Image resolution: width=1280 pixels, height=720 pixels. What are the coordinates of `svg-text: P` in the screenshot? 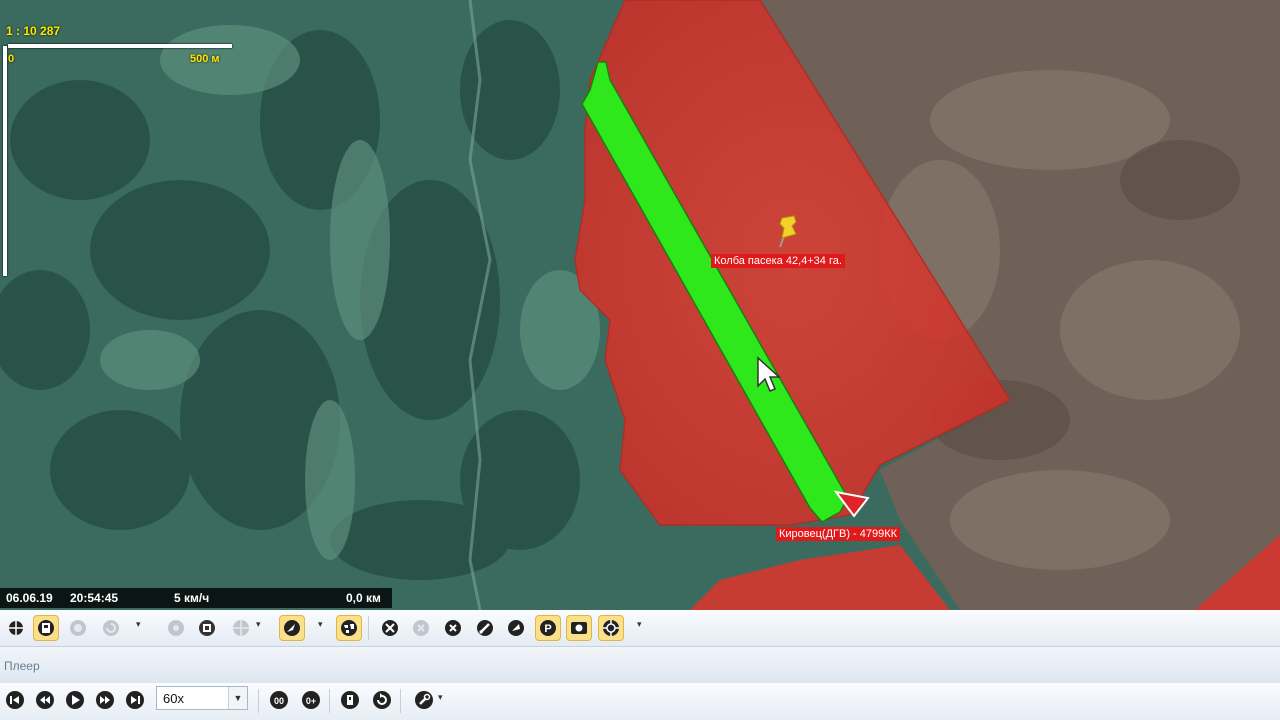 It's located at (547, 629).